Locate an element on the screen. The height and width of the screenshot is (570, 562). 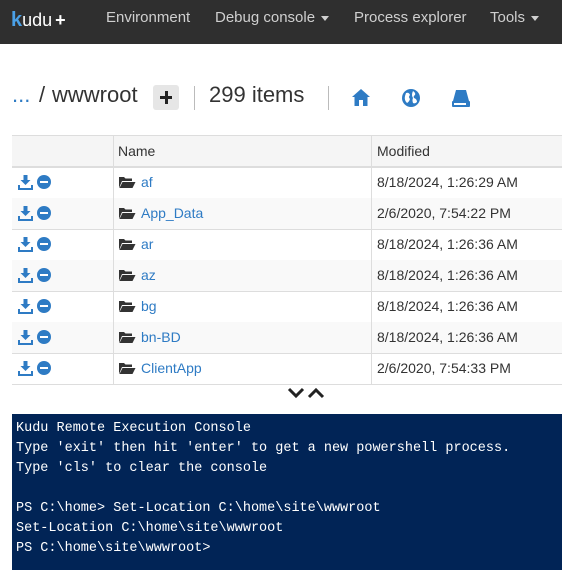
nav-environment: Environment is located at coordinates (148, 18).